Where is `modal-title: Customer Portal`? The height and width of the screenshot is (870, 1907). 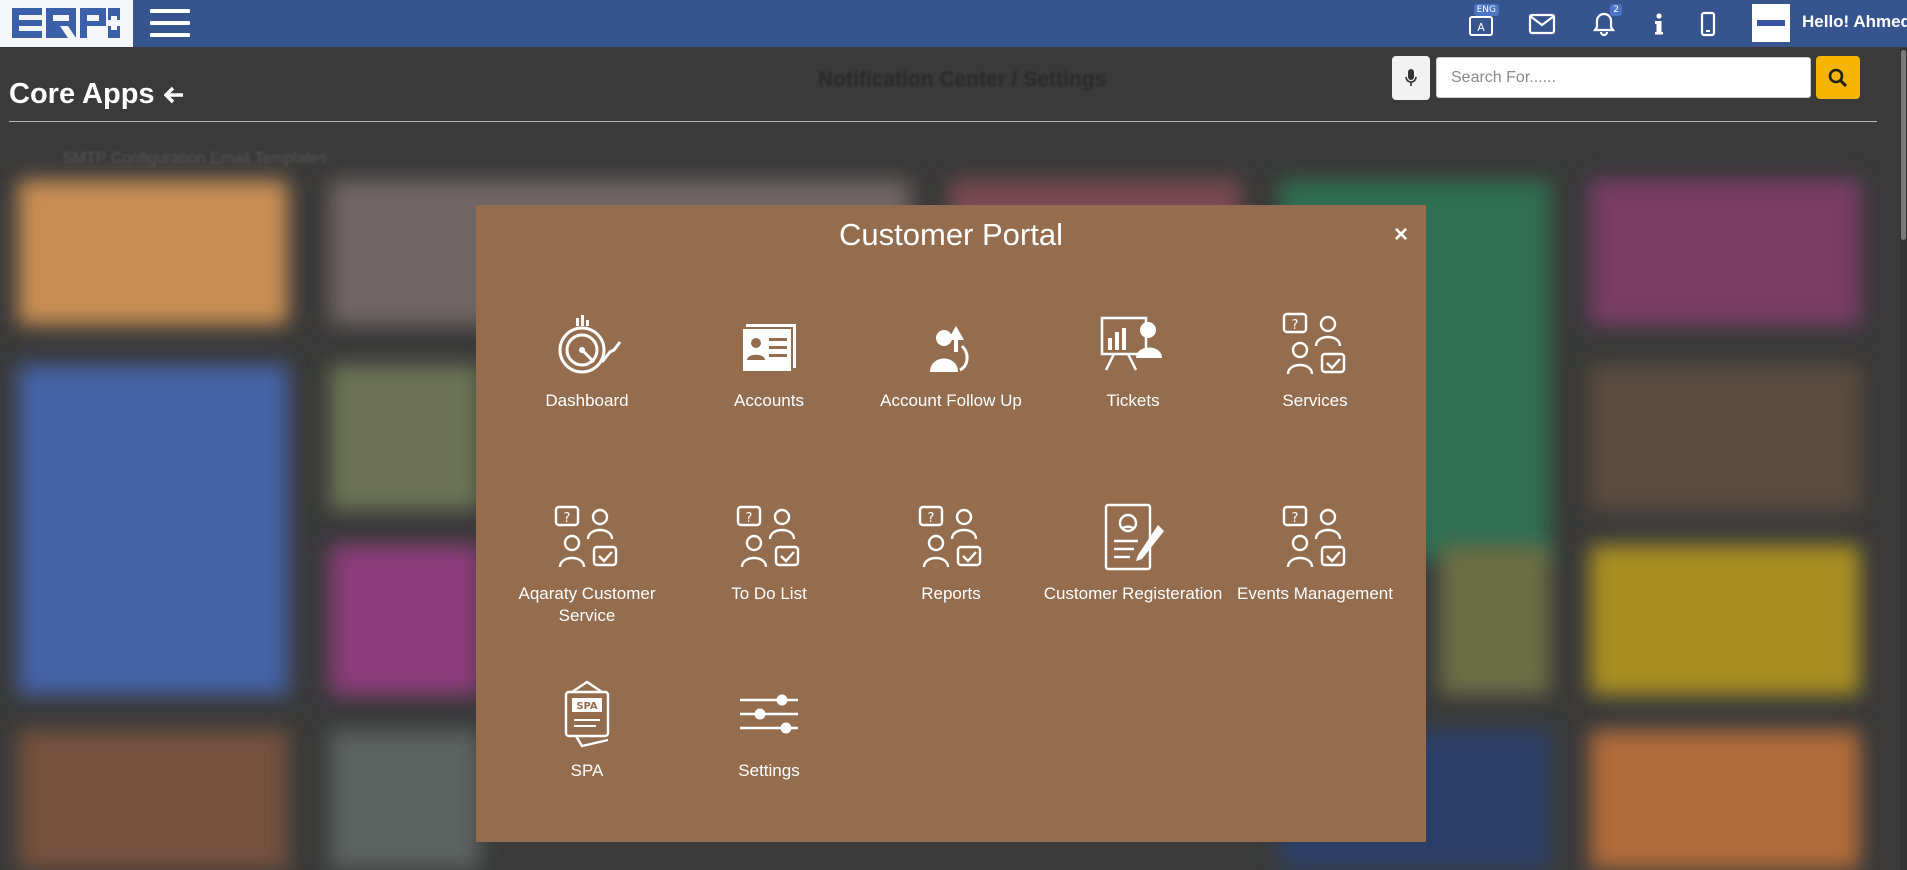 modal-title: Customer Portal is located at coordinates (951, 234).